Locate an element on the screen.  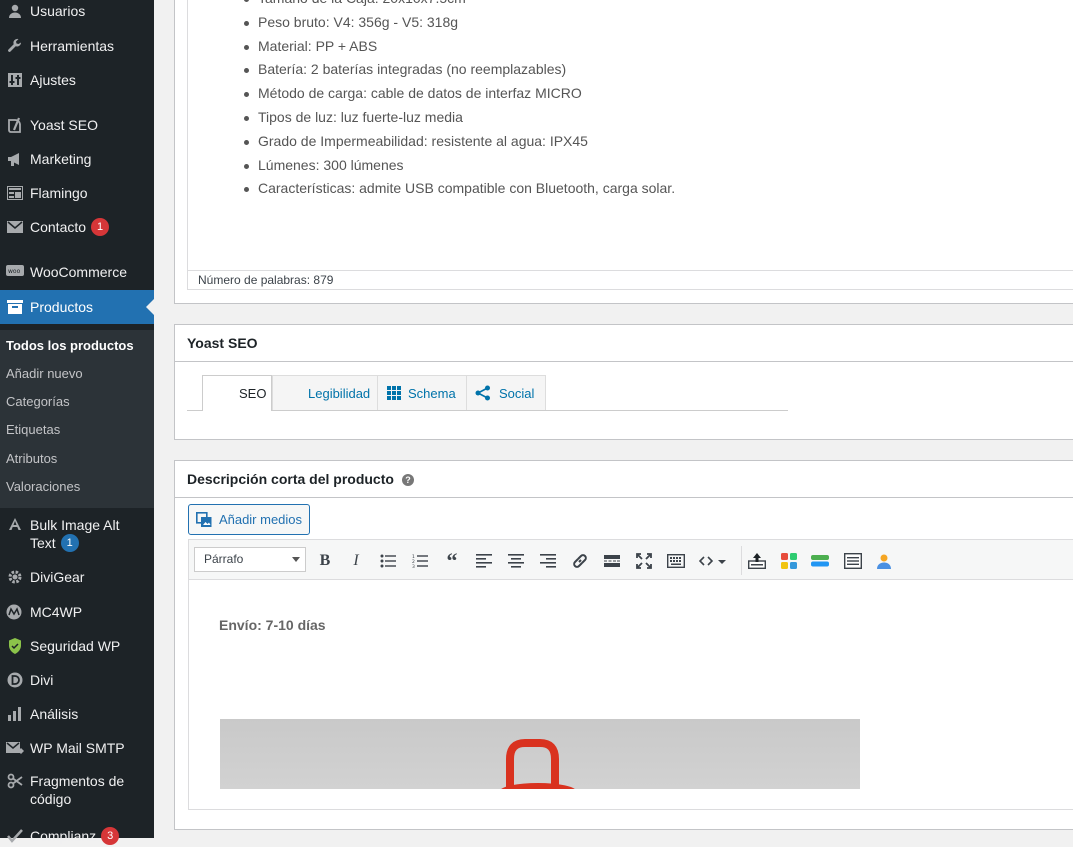
read-more-button is located at coordinates (612, 561).